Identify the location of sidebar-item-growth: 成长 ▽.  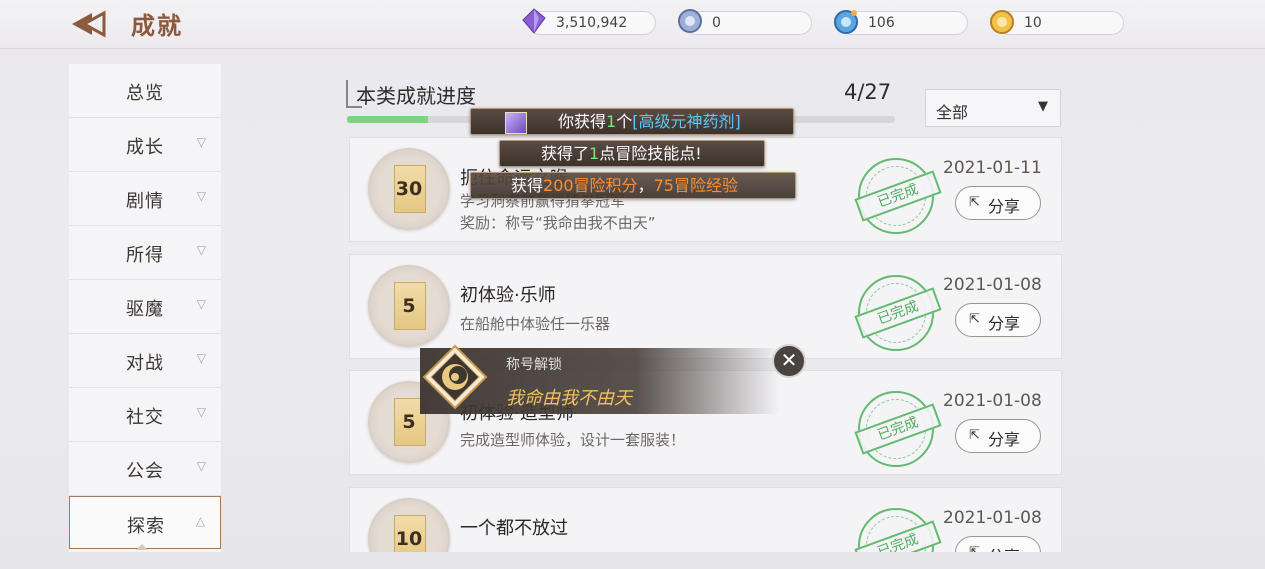
(145, 145).